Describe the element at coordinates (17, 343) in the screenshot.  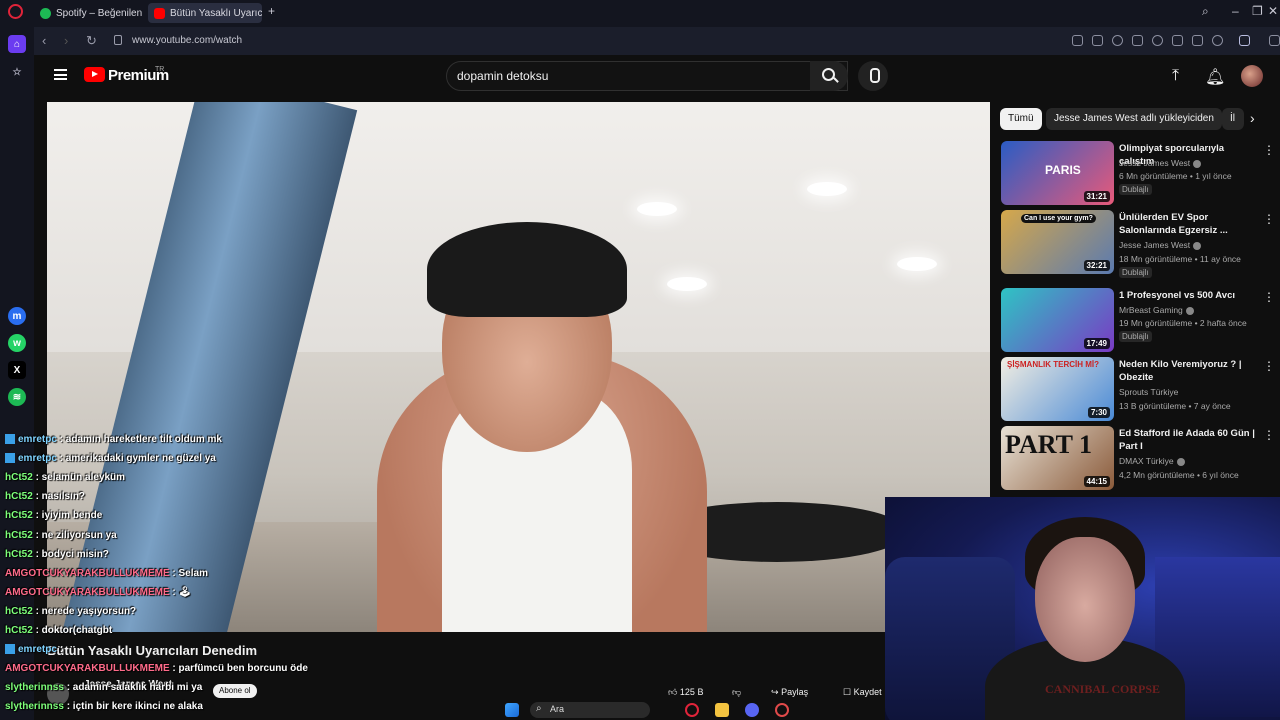
I see `whatsapp-icon: w` at that location.